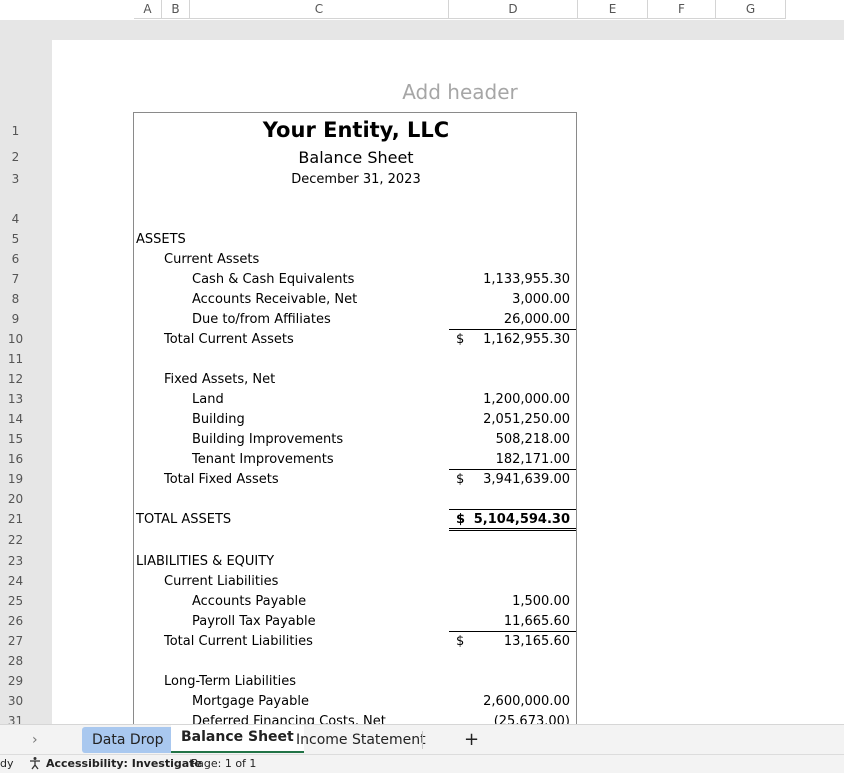 The height and width of the screenshot is (773, 844). Describe the element at coordinates (15, 239) in the screenshot. I see `row-number: 5` at that location.